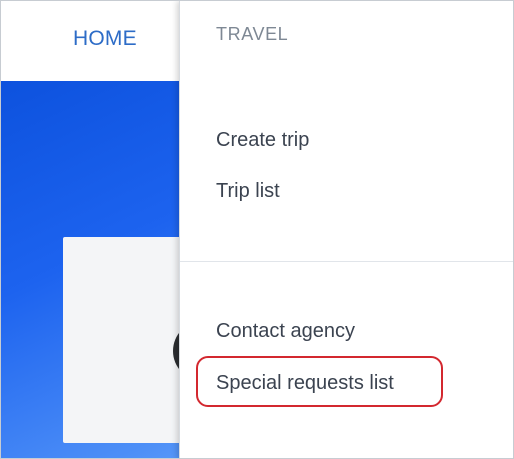 The image size is (514, 459). I want to click on dropdown-header: TRAVEL, so click(252, 34).